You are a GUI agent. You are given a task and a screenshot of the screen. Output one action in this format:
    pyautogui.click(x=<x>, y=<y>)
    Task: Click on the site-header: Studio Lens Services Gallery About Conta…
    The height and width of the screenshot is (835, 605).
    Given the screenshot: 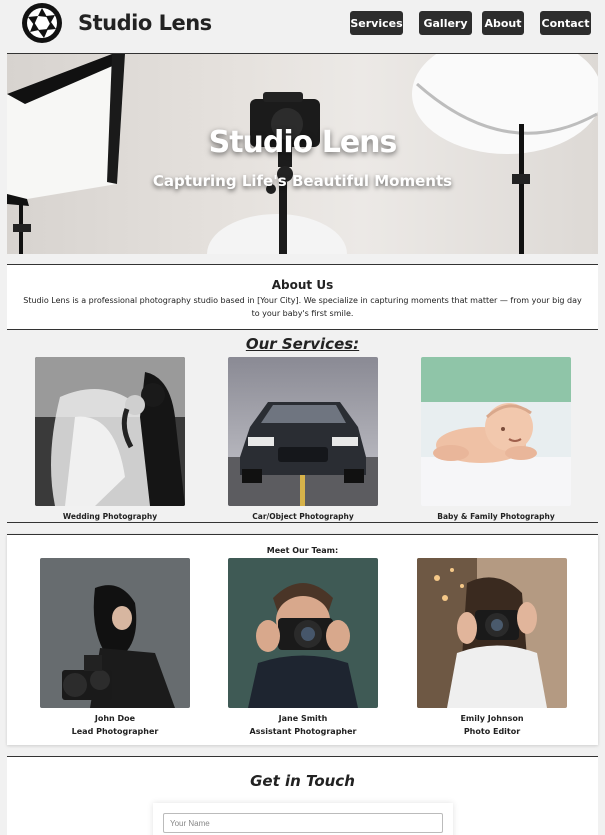 What is the action you would take?
    pyautogui.click(x=302, y=25)
    